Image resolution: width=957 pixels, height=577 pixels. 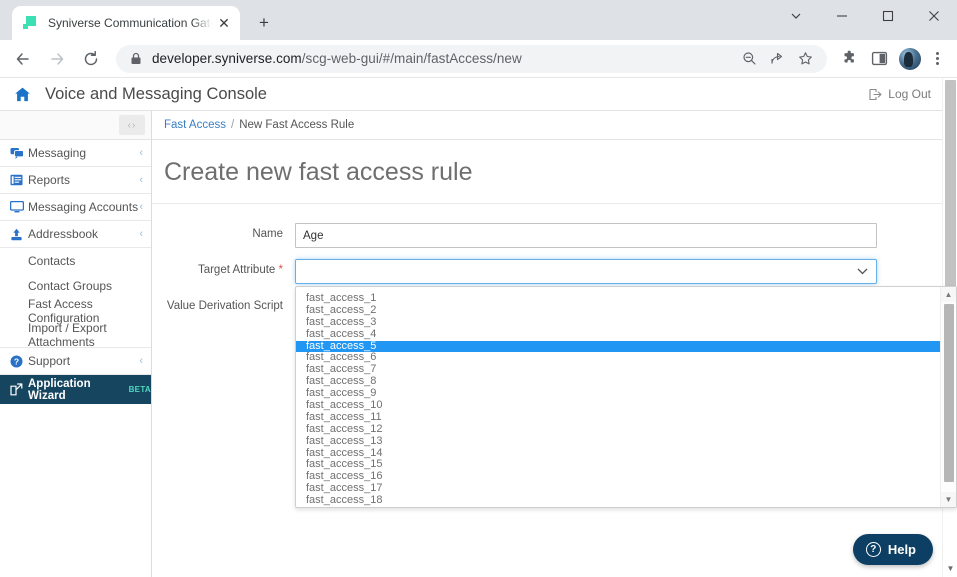 I want to click on extensions-area, so click(x=891, y=59).